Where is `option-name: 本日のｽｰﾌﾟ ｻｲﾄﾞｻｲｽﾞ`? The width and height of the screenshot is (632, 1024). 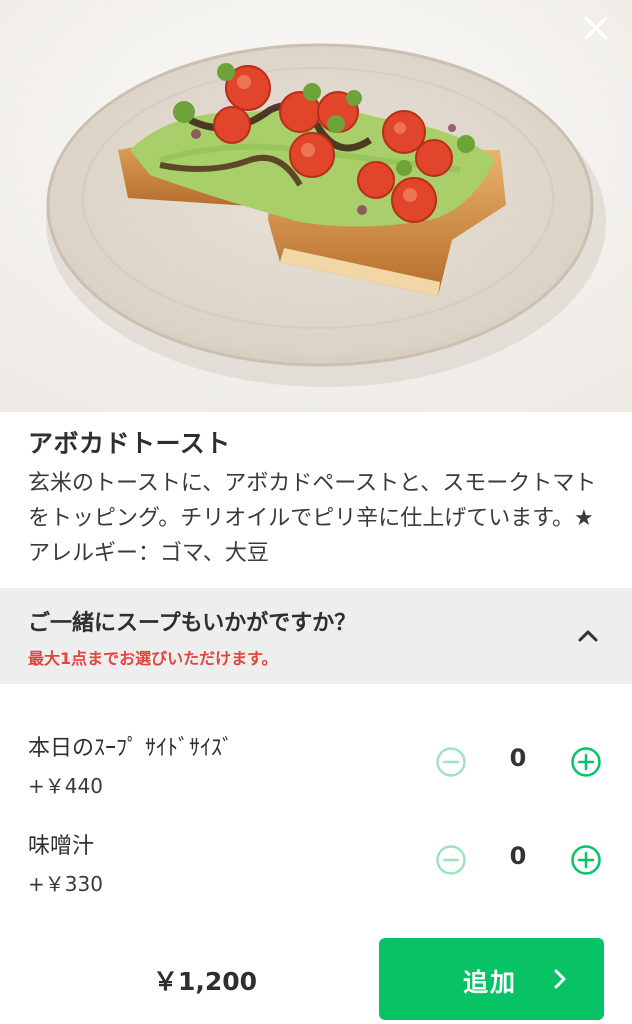 option-name: 本日のｽｰﾌﾟ ｻｲﾄﾞｻｲｽﾞ is located at coordinates (130, 748).